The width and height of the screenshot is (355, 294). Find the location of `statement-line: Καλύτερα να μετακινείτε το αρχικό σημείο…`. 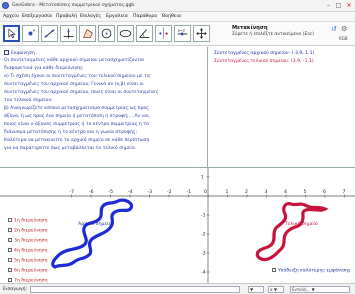

statement-line: Καλύτερα να μετακινείτε το αρχικό σημείο… is located at coordinates (77, 140).